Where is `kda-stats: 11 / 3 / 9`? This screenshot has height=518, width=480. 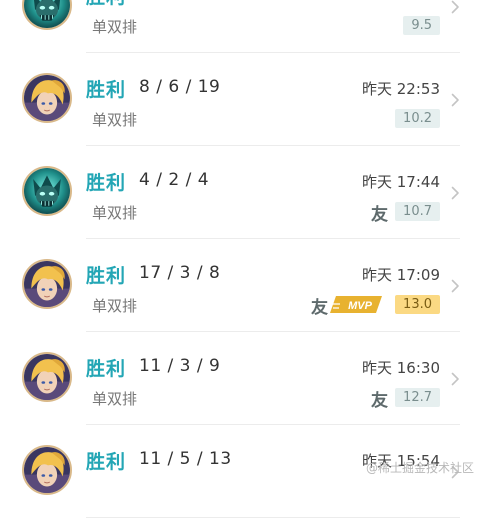
kda-stats: 11 / 3 / 9 is located at coordinates (180, 366).